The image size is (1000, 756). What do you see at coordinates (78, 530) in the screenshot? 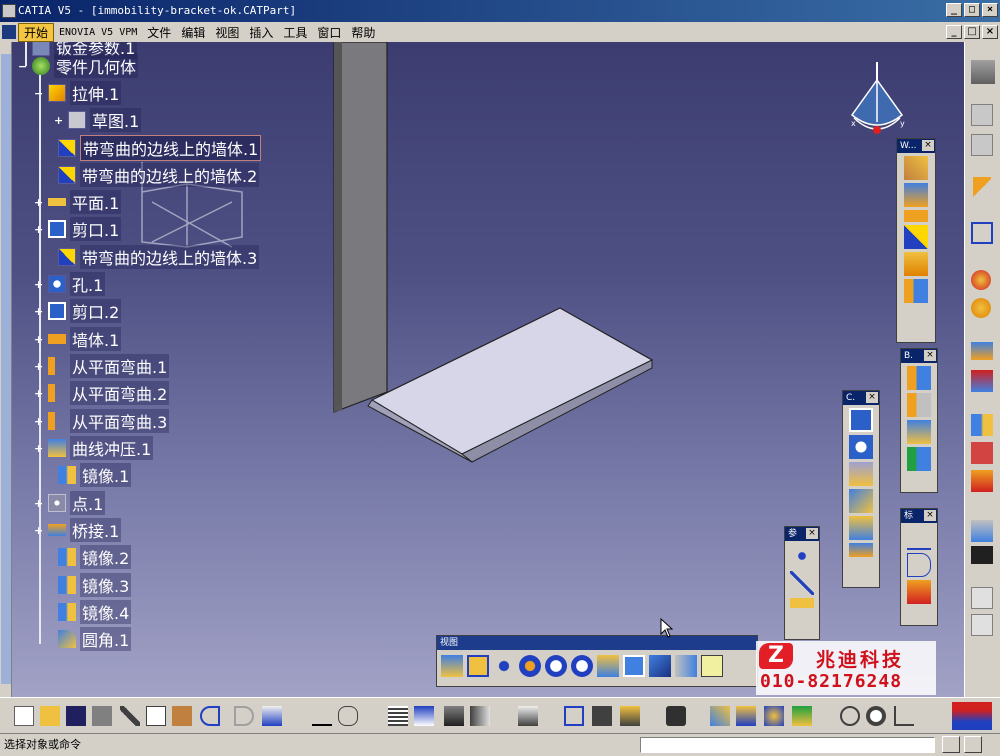
I see `tree-item-bridge: + 桥接.1` at bounding box center [78, 530].